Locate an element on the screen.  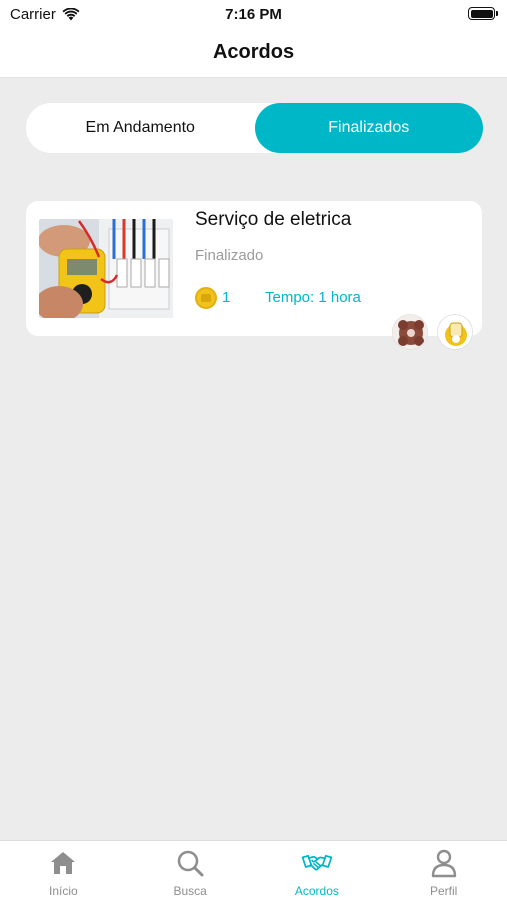
segment-finalizados: Finalizados is located at coordinates (368, 128).